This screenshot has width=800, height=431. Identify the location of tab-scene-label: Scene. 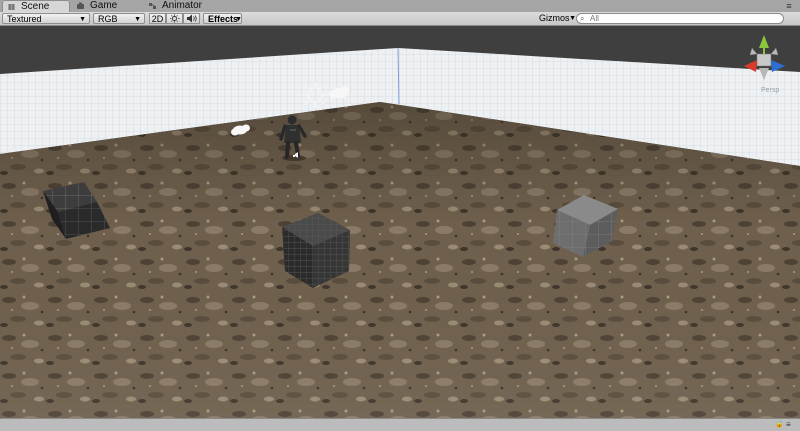
(35, 6).